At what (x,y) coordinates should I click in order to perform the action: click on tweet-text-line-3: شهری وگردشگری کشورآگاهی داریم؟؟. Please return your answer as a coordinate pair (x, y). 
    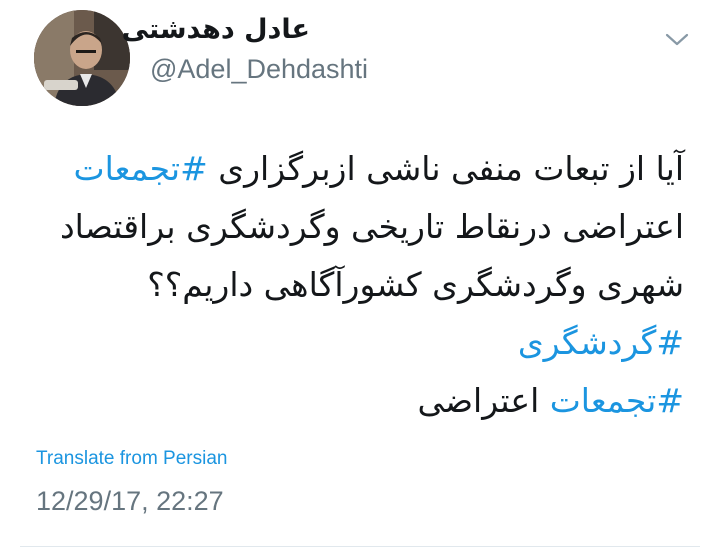
    Looking at the image, I should click on (415, 284).